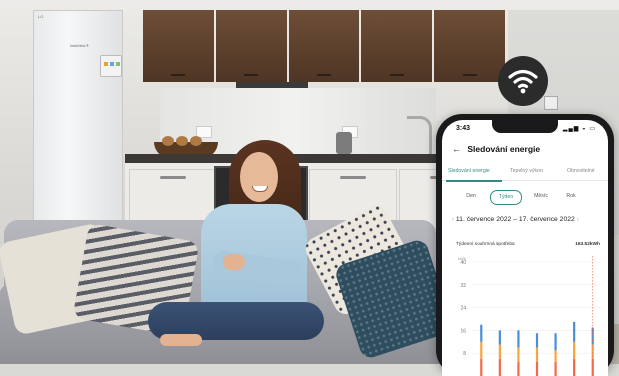 The image size is (619, 376). I want to click on chevron-right-icon: ›, so click(578, 220).